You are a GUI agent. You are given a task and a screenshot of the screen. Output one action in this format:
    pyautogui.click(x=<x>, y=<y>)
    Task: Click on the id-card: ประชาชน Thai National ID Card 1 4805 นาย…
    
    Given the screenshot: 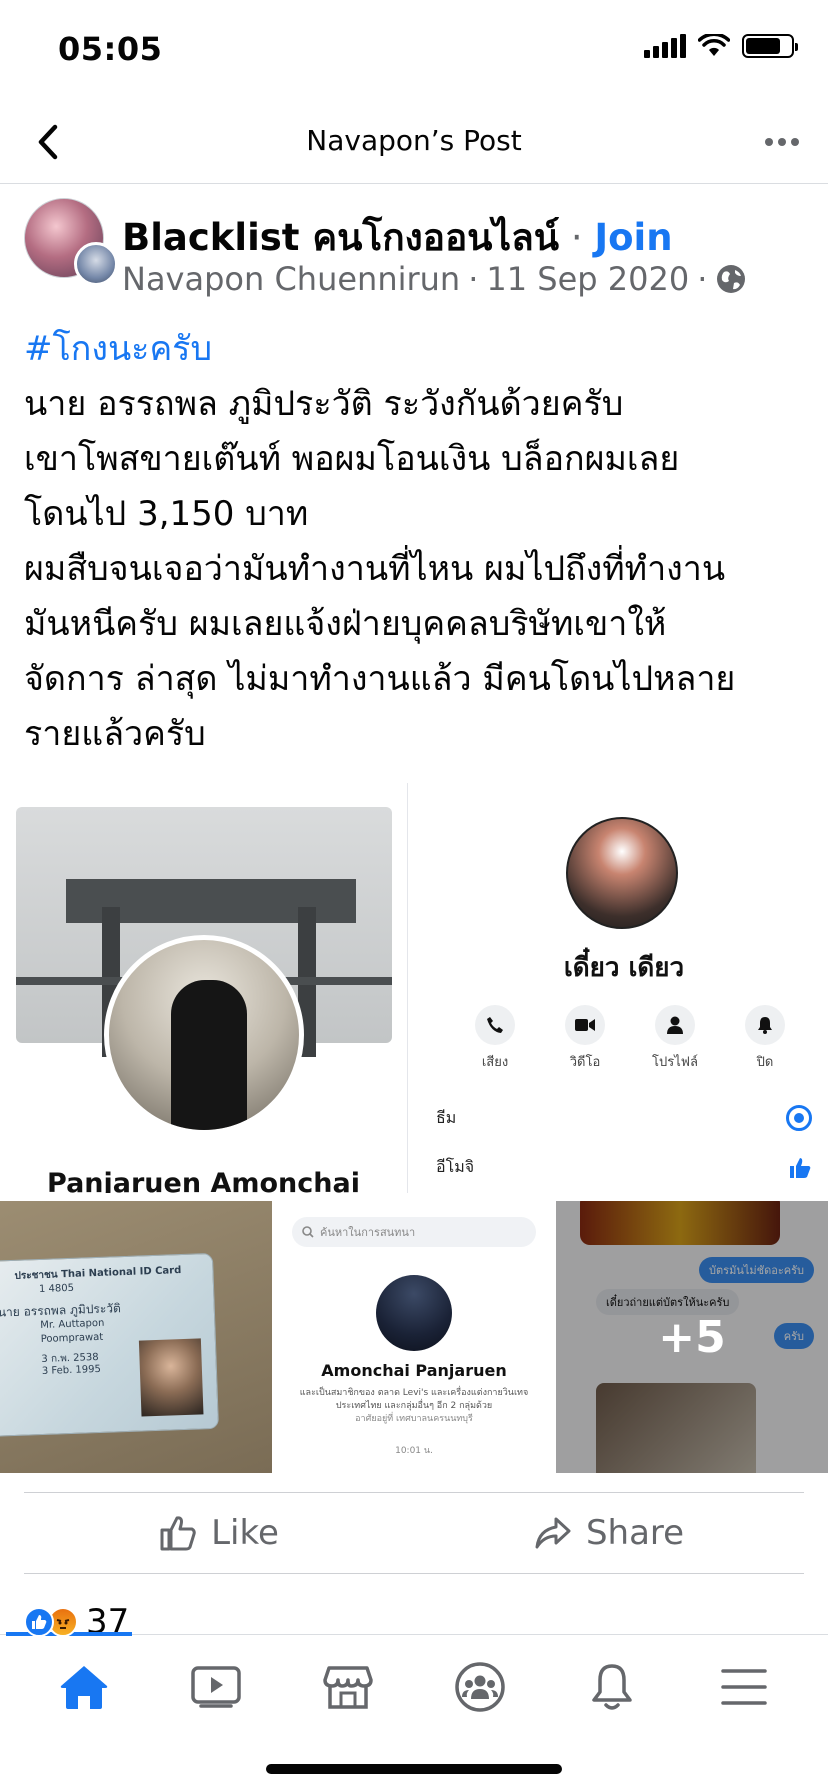 What is the action you would take?
    pyautogui.click(x=109, y=1345)
    